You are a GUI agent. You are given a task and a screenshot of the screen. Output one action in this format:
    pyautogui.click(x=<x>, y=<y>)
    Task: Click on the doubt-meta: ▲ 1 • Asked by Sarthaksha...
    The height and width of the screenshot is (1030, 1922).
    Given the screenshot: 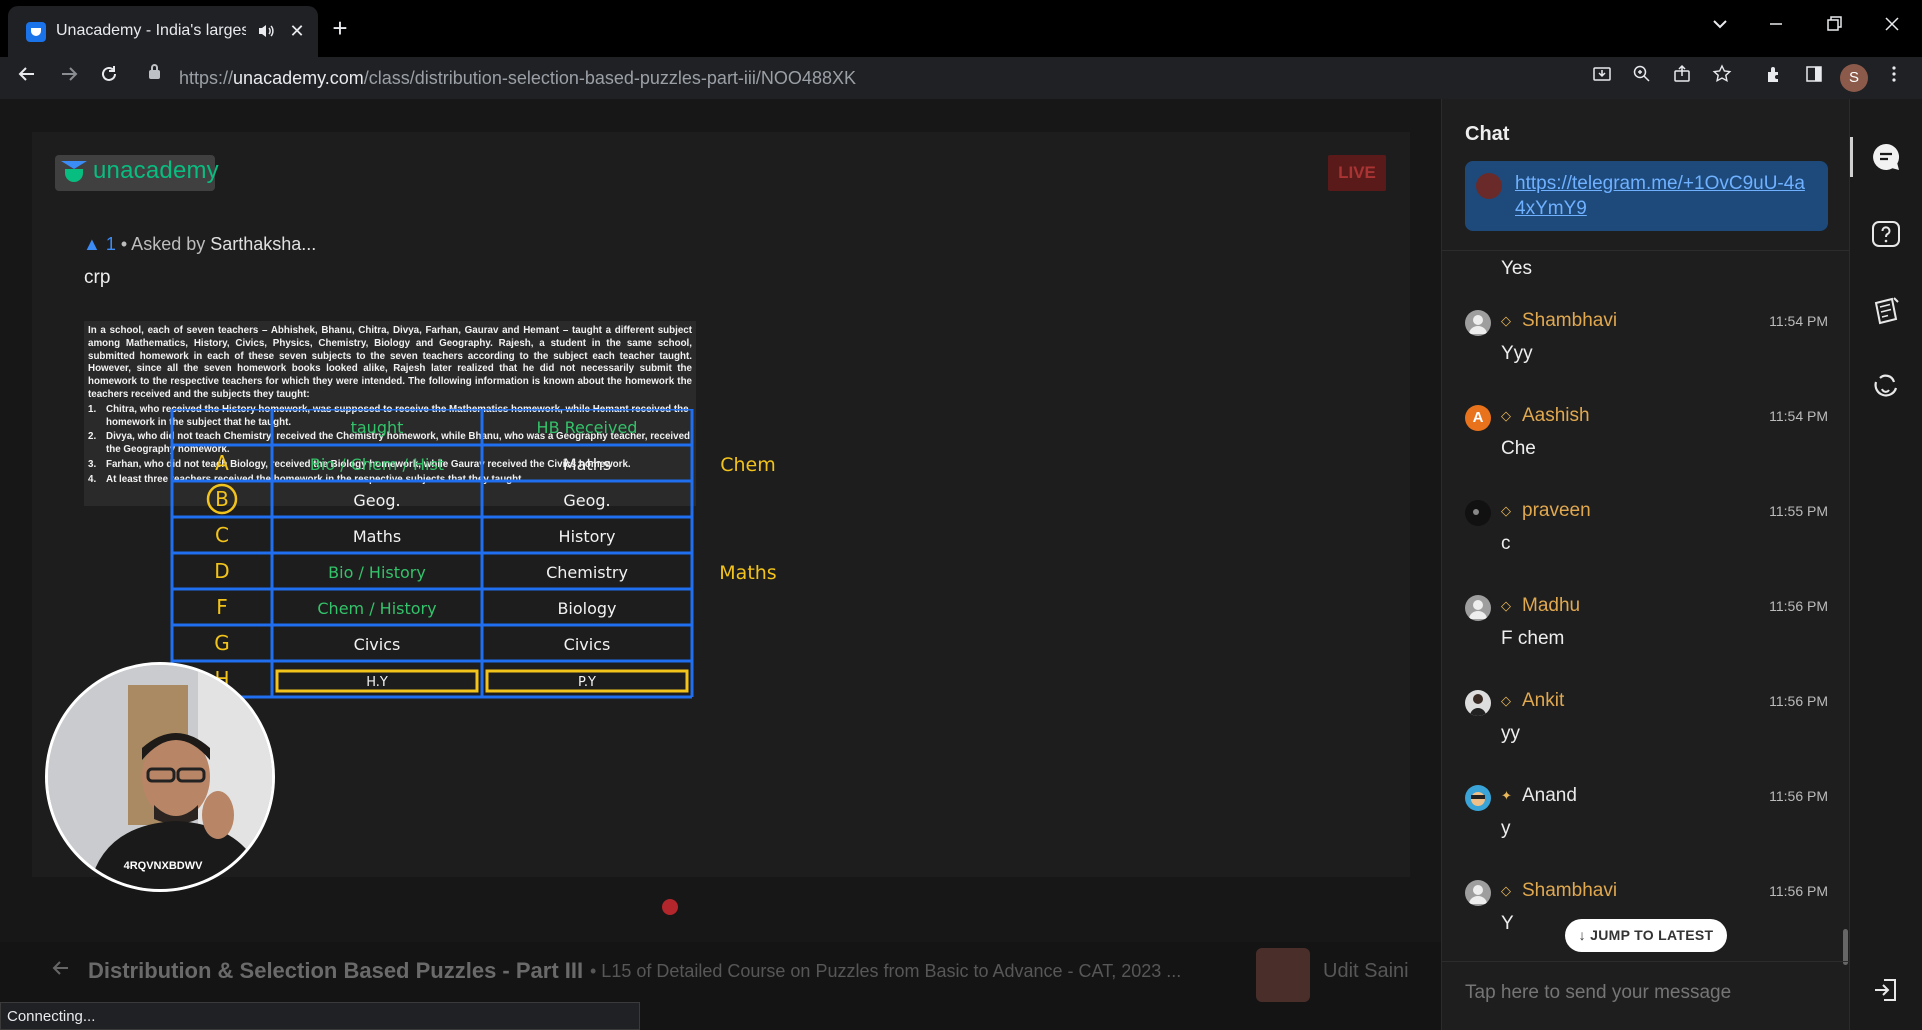 What is the action you would take?
    pyautogui.click(x=199, y=244)
    